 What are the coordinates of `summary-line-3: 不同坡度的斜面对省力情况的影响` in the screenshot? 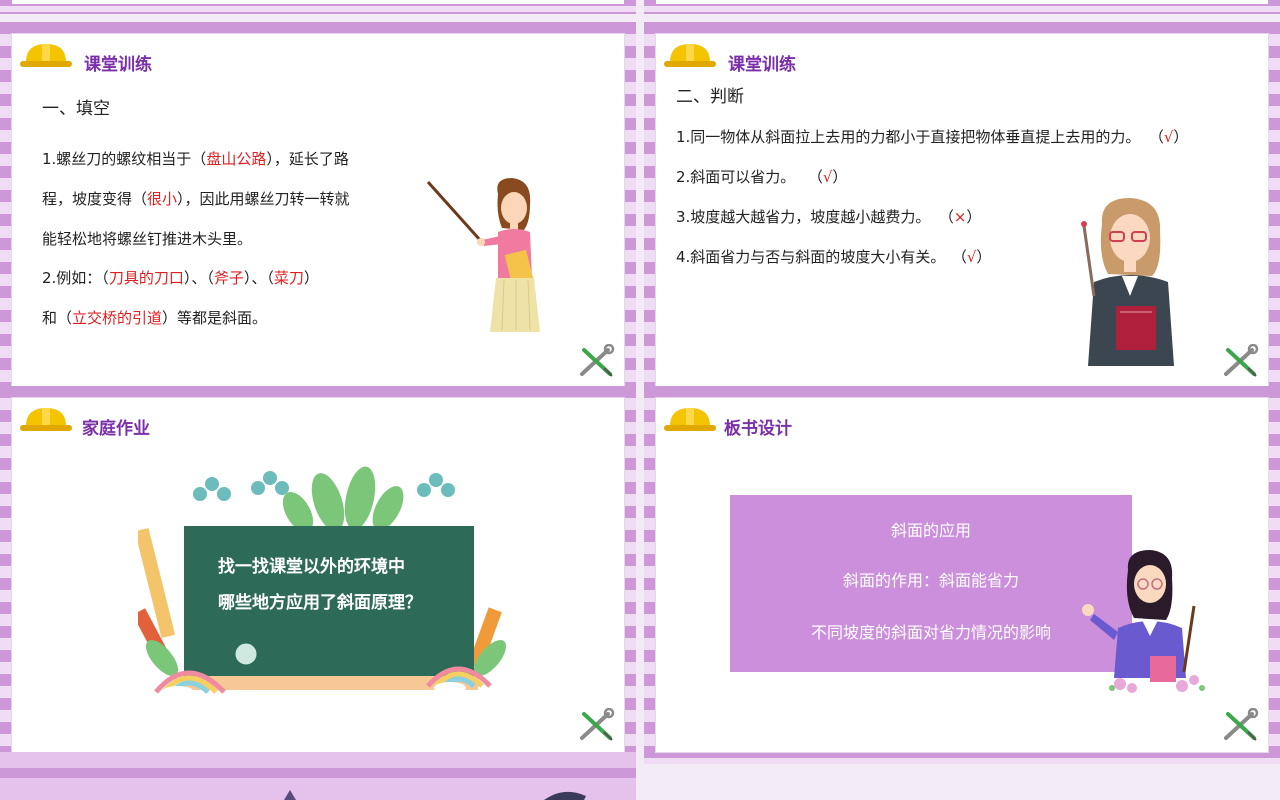 It's located at (930, 632).